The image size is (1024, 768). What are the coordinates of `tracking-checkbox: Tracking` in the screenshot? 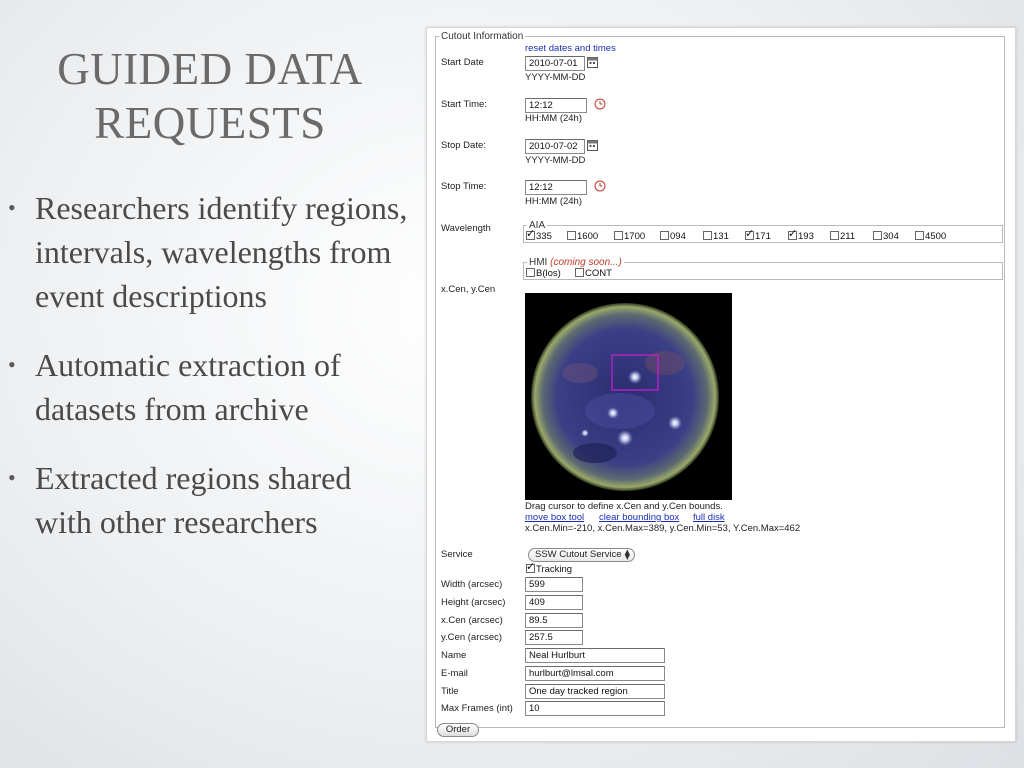 It's located at (549, 567).